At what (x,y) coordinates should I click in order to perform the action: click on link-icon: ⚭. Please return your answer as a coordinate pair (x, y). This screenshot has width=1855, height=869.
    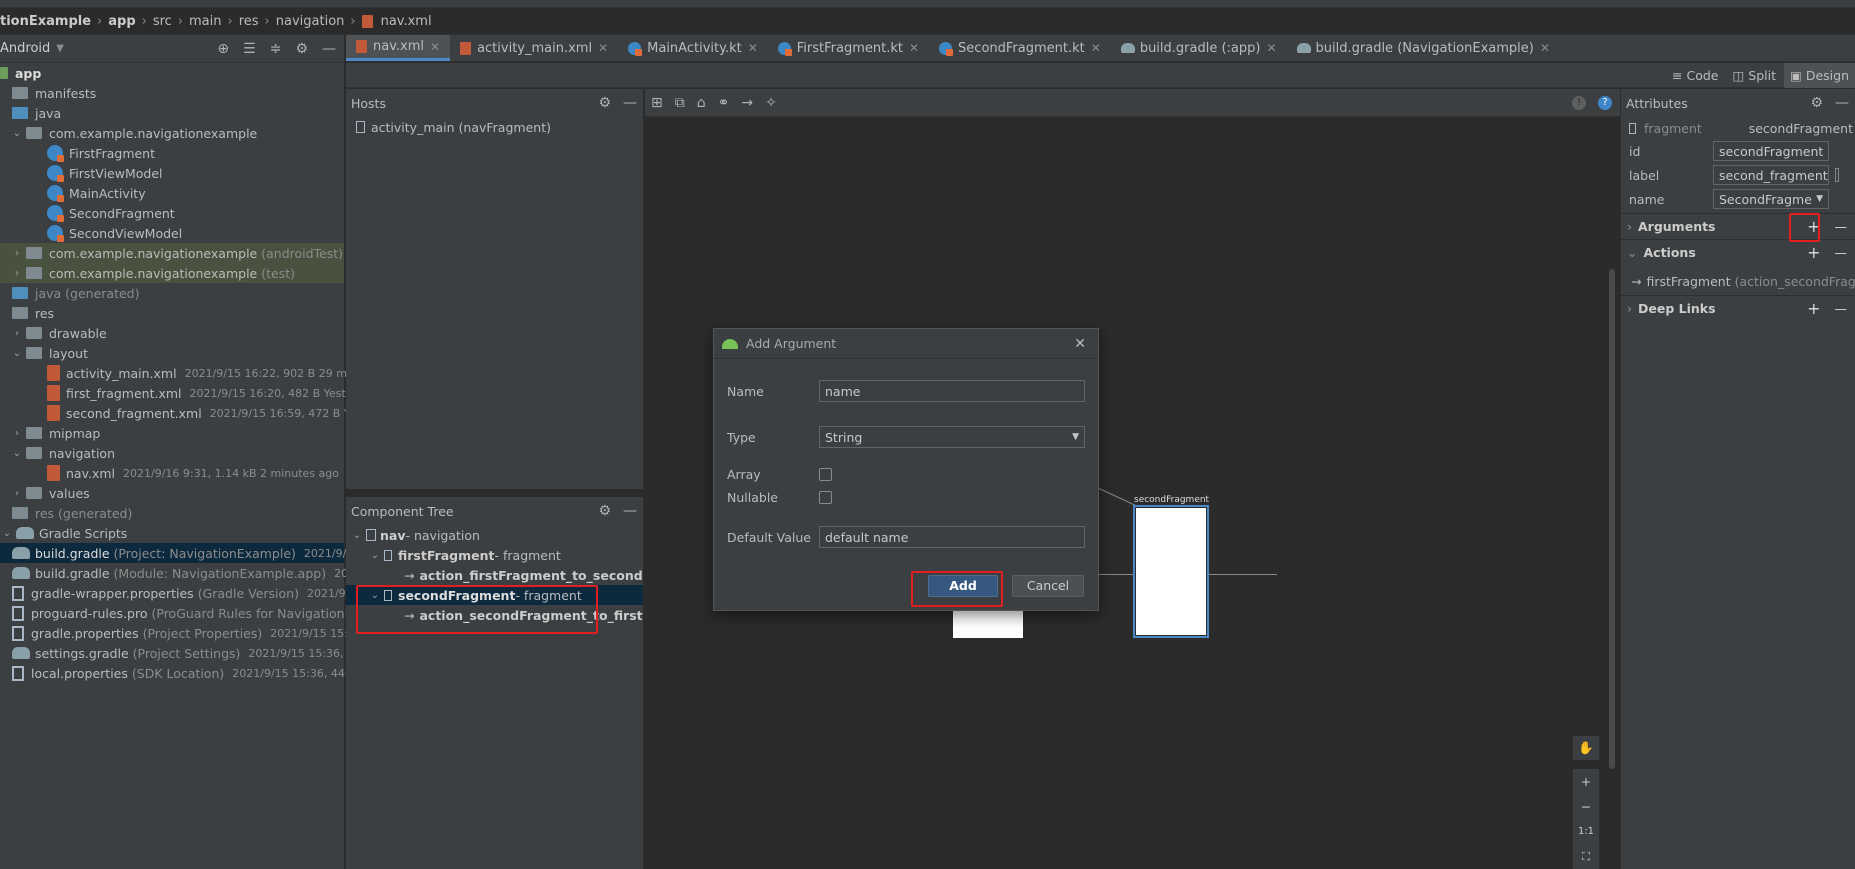
    Looking at the image, I should click on (724, 103).